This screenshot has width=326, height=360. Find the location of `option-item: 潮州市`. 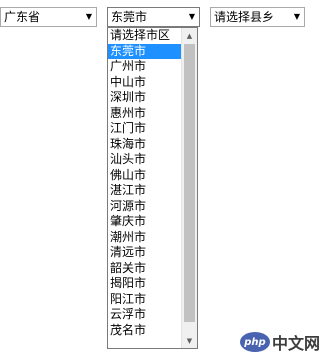

option-item: 潮州市 is located at coordinates (144, 238).